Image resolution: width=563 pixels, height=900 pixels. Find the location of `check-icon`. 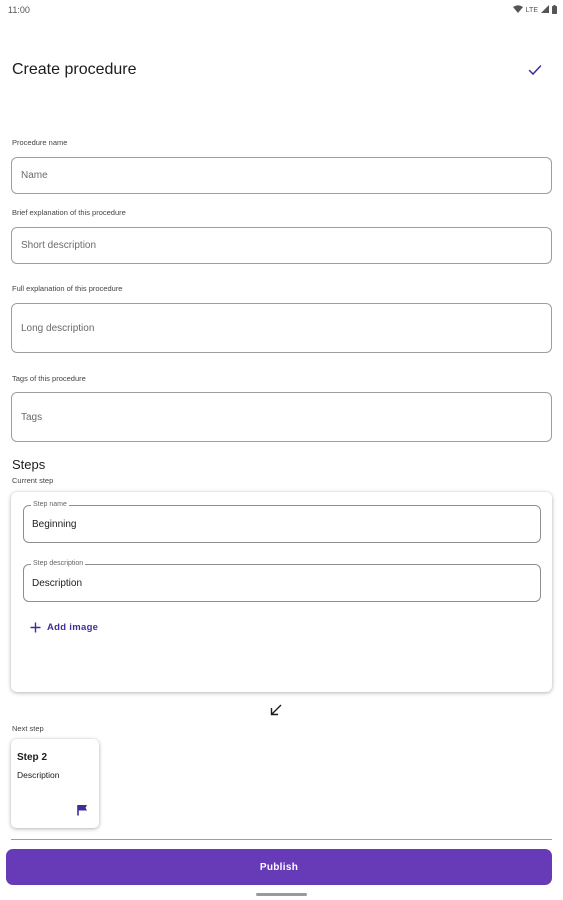

check-icon is located at coordinates (535, 70).